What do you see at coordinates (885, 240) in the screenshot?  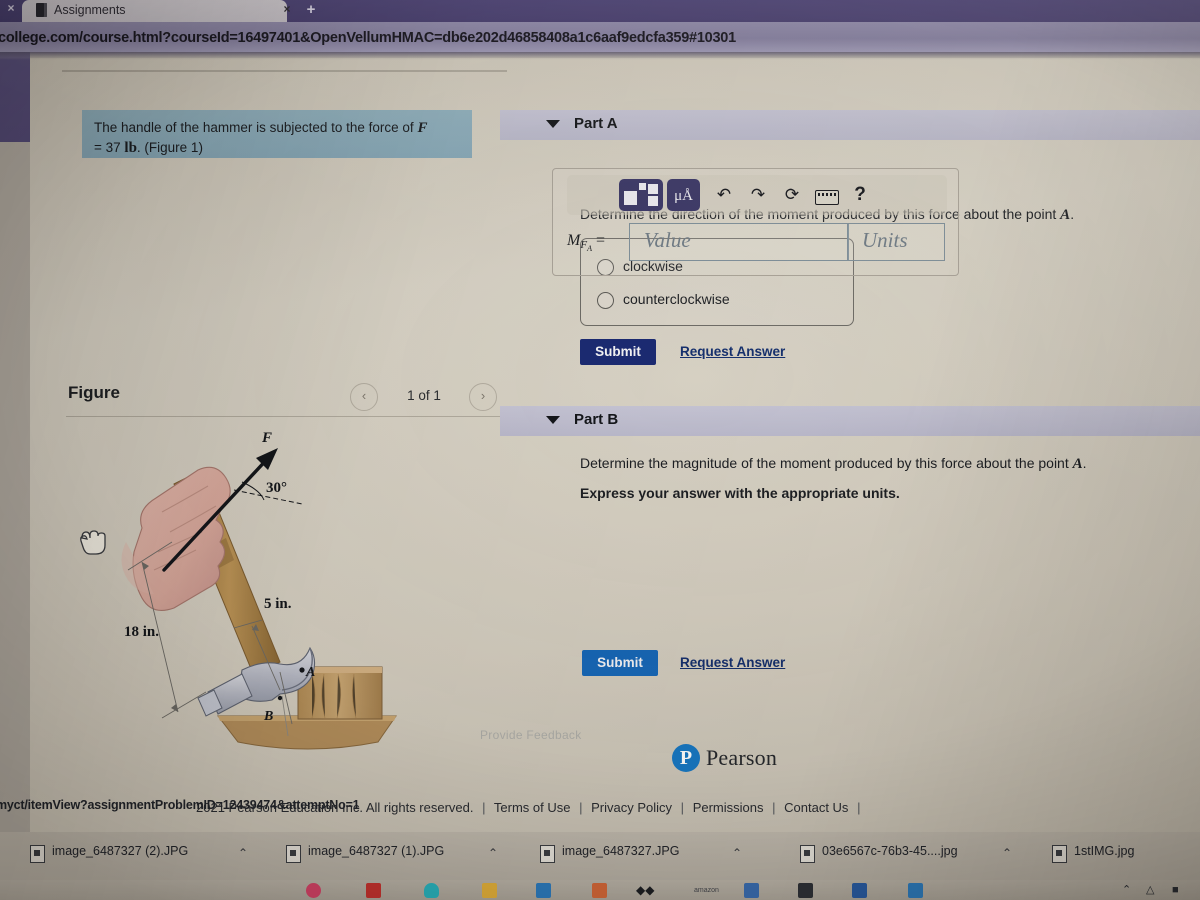 I see `units-placeholder: Units` at bounding box center [885, 240].